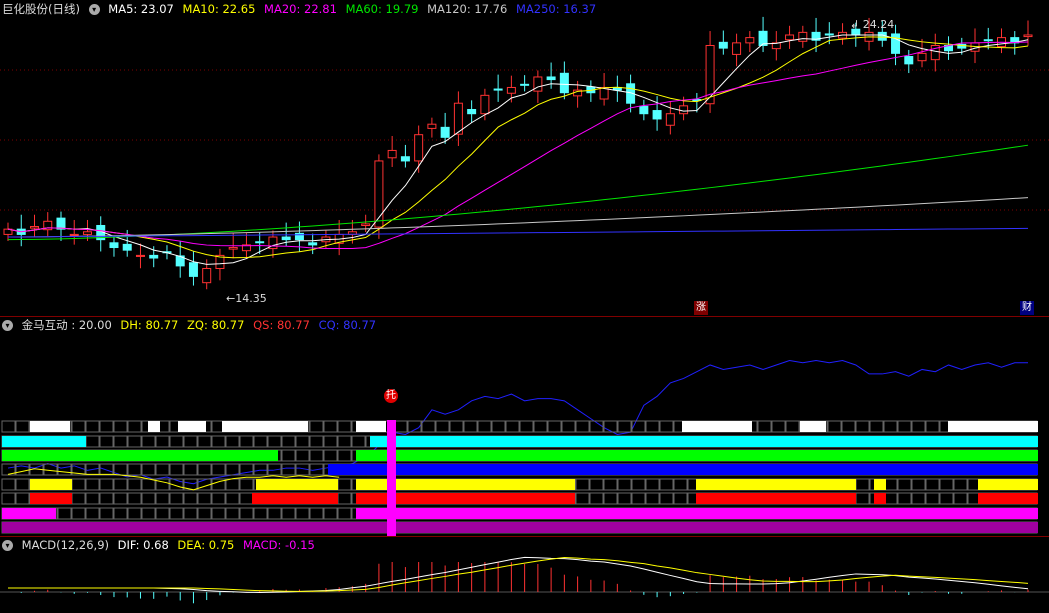 The image size is (1049, 613). Describe the element at coordinates (7, 545) in the screenshot. I see `macd-settings-icon: ▾` at that location.